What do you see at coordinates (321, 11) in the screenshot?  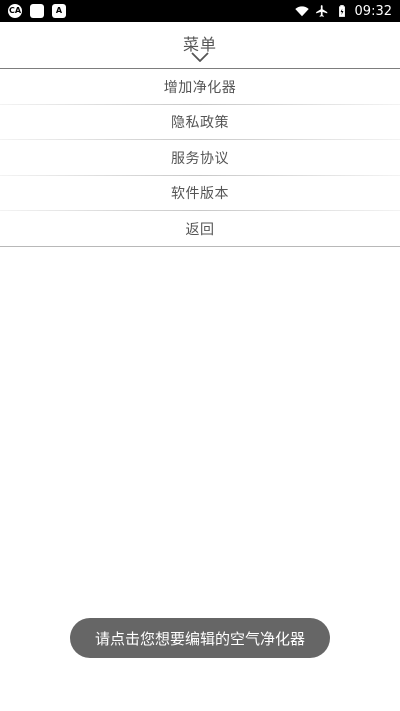 I see `airplane-icon` at bounding box center [321, 11].